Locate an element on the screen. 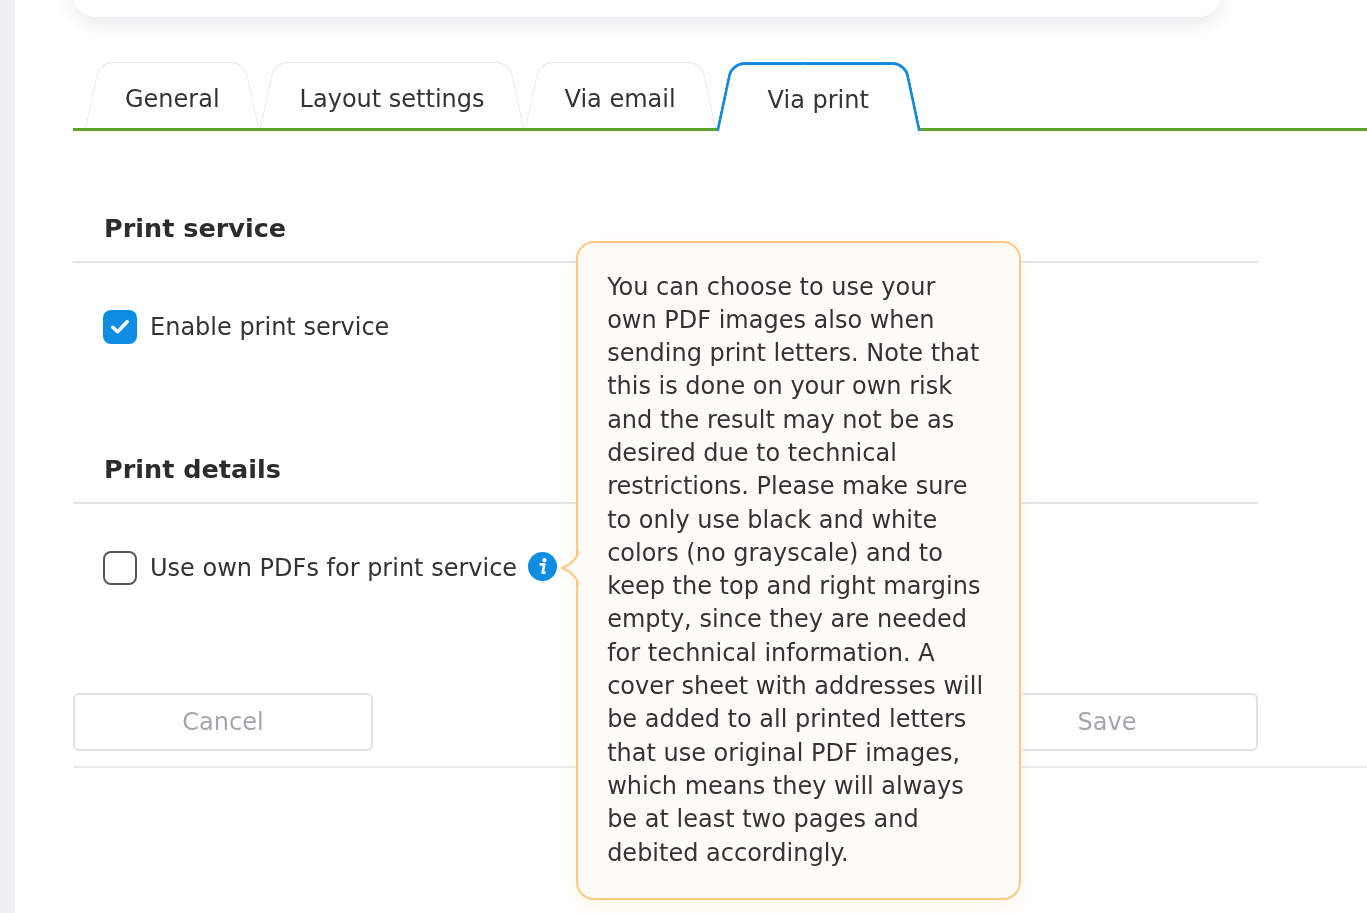 The image size is (1367, 913). check-icon is located at coordinates (120, 327).